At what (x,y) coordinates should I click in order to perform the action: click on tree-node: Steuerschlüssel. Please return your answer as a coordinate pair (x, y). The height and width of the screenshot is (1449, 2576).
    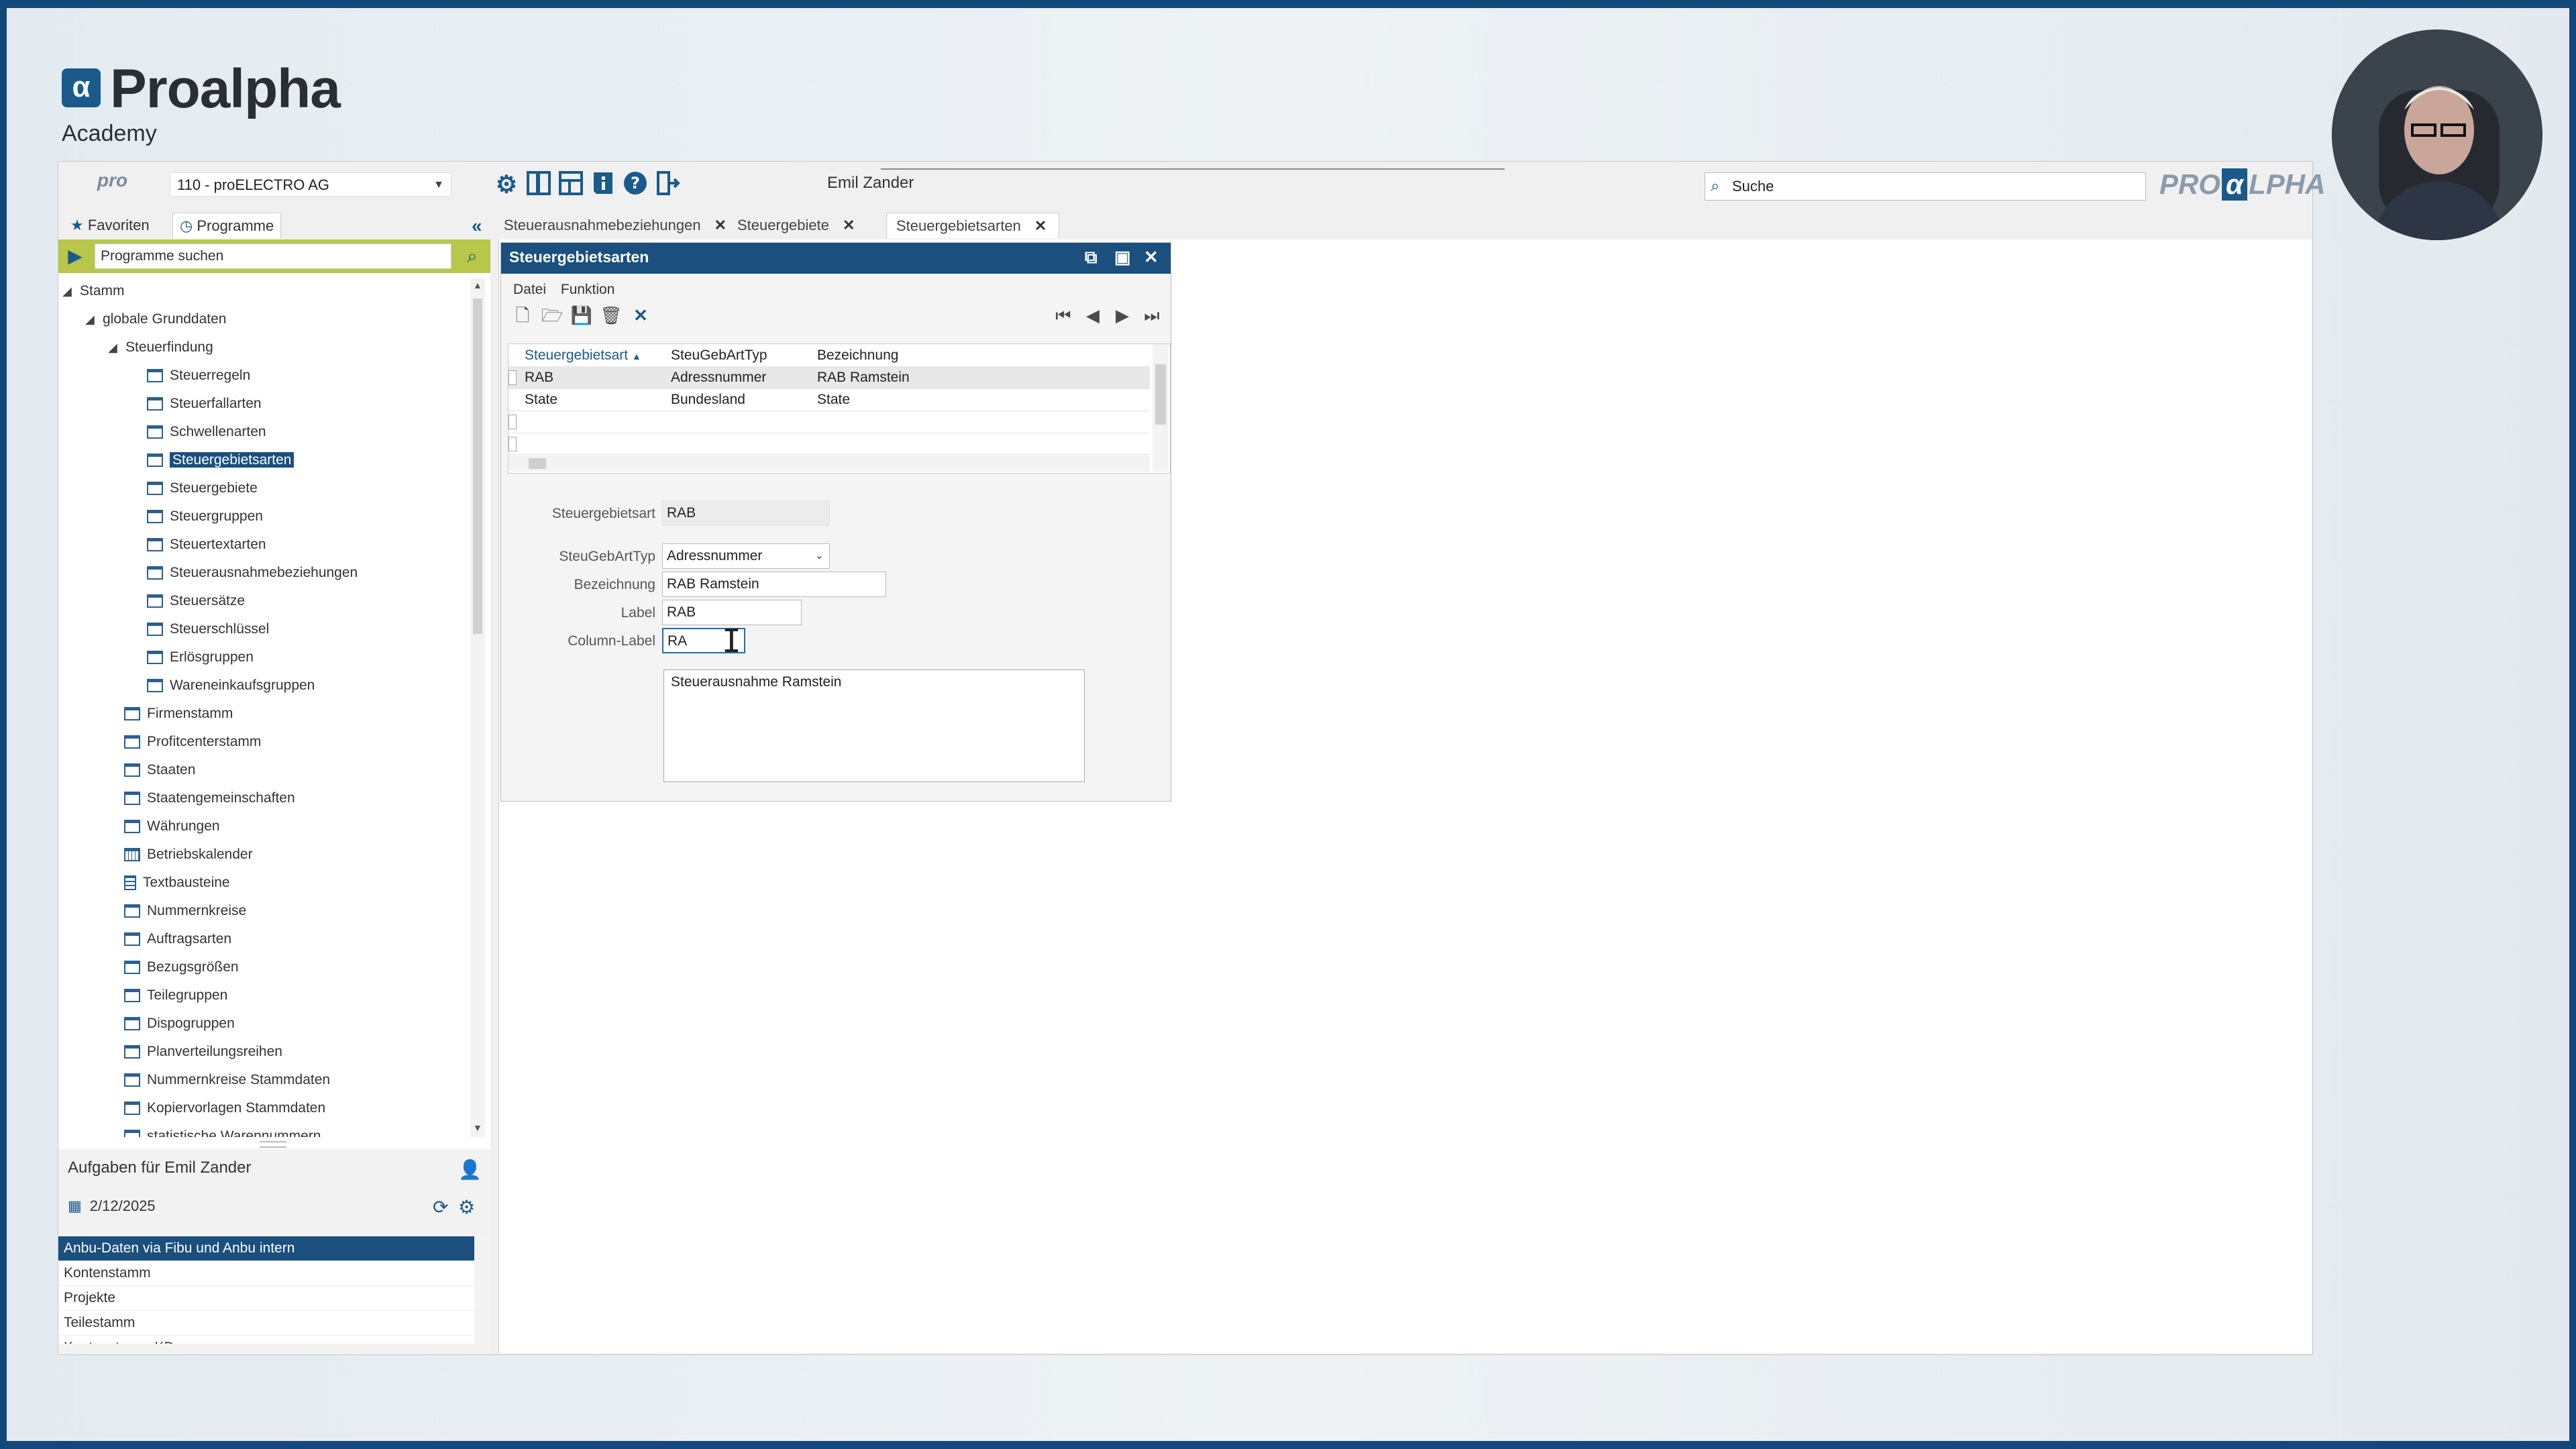
    Looking at the image, I should click on (208, 629).